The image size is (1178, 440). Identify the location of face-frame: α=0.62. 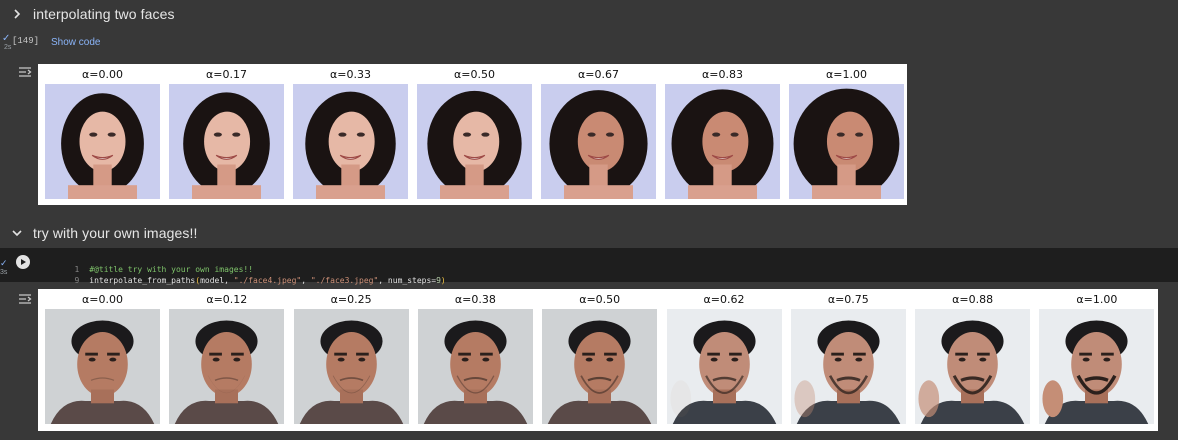
(724, 356).